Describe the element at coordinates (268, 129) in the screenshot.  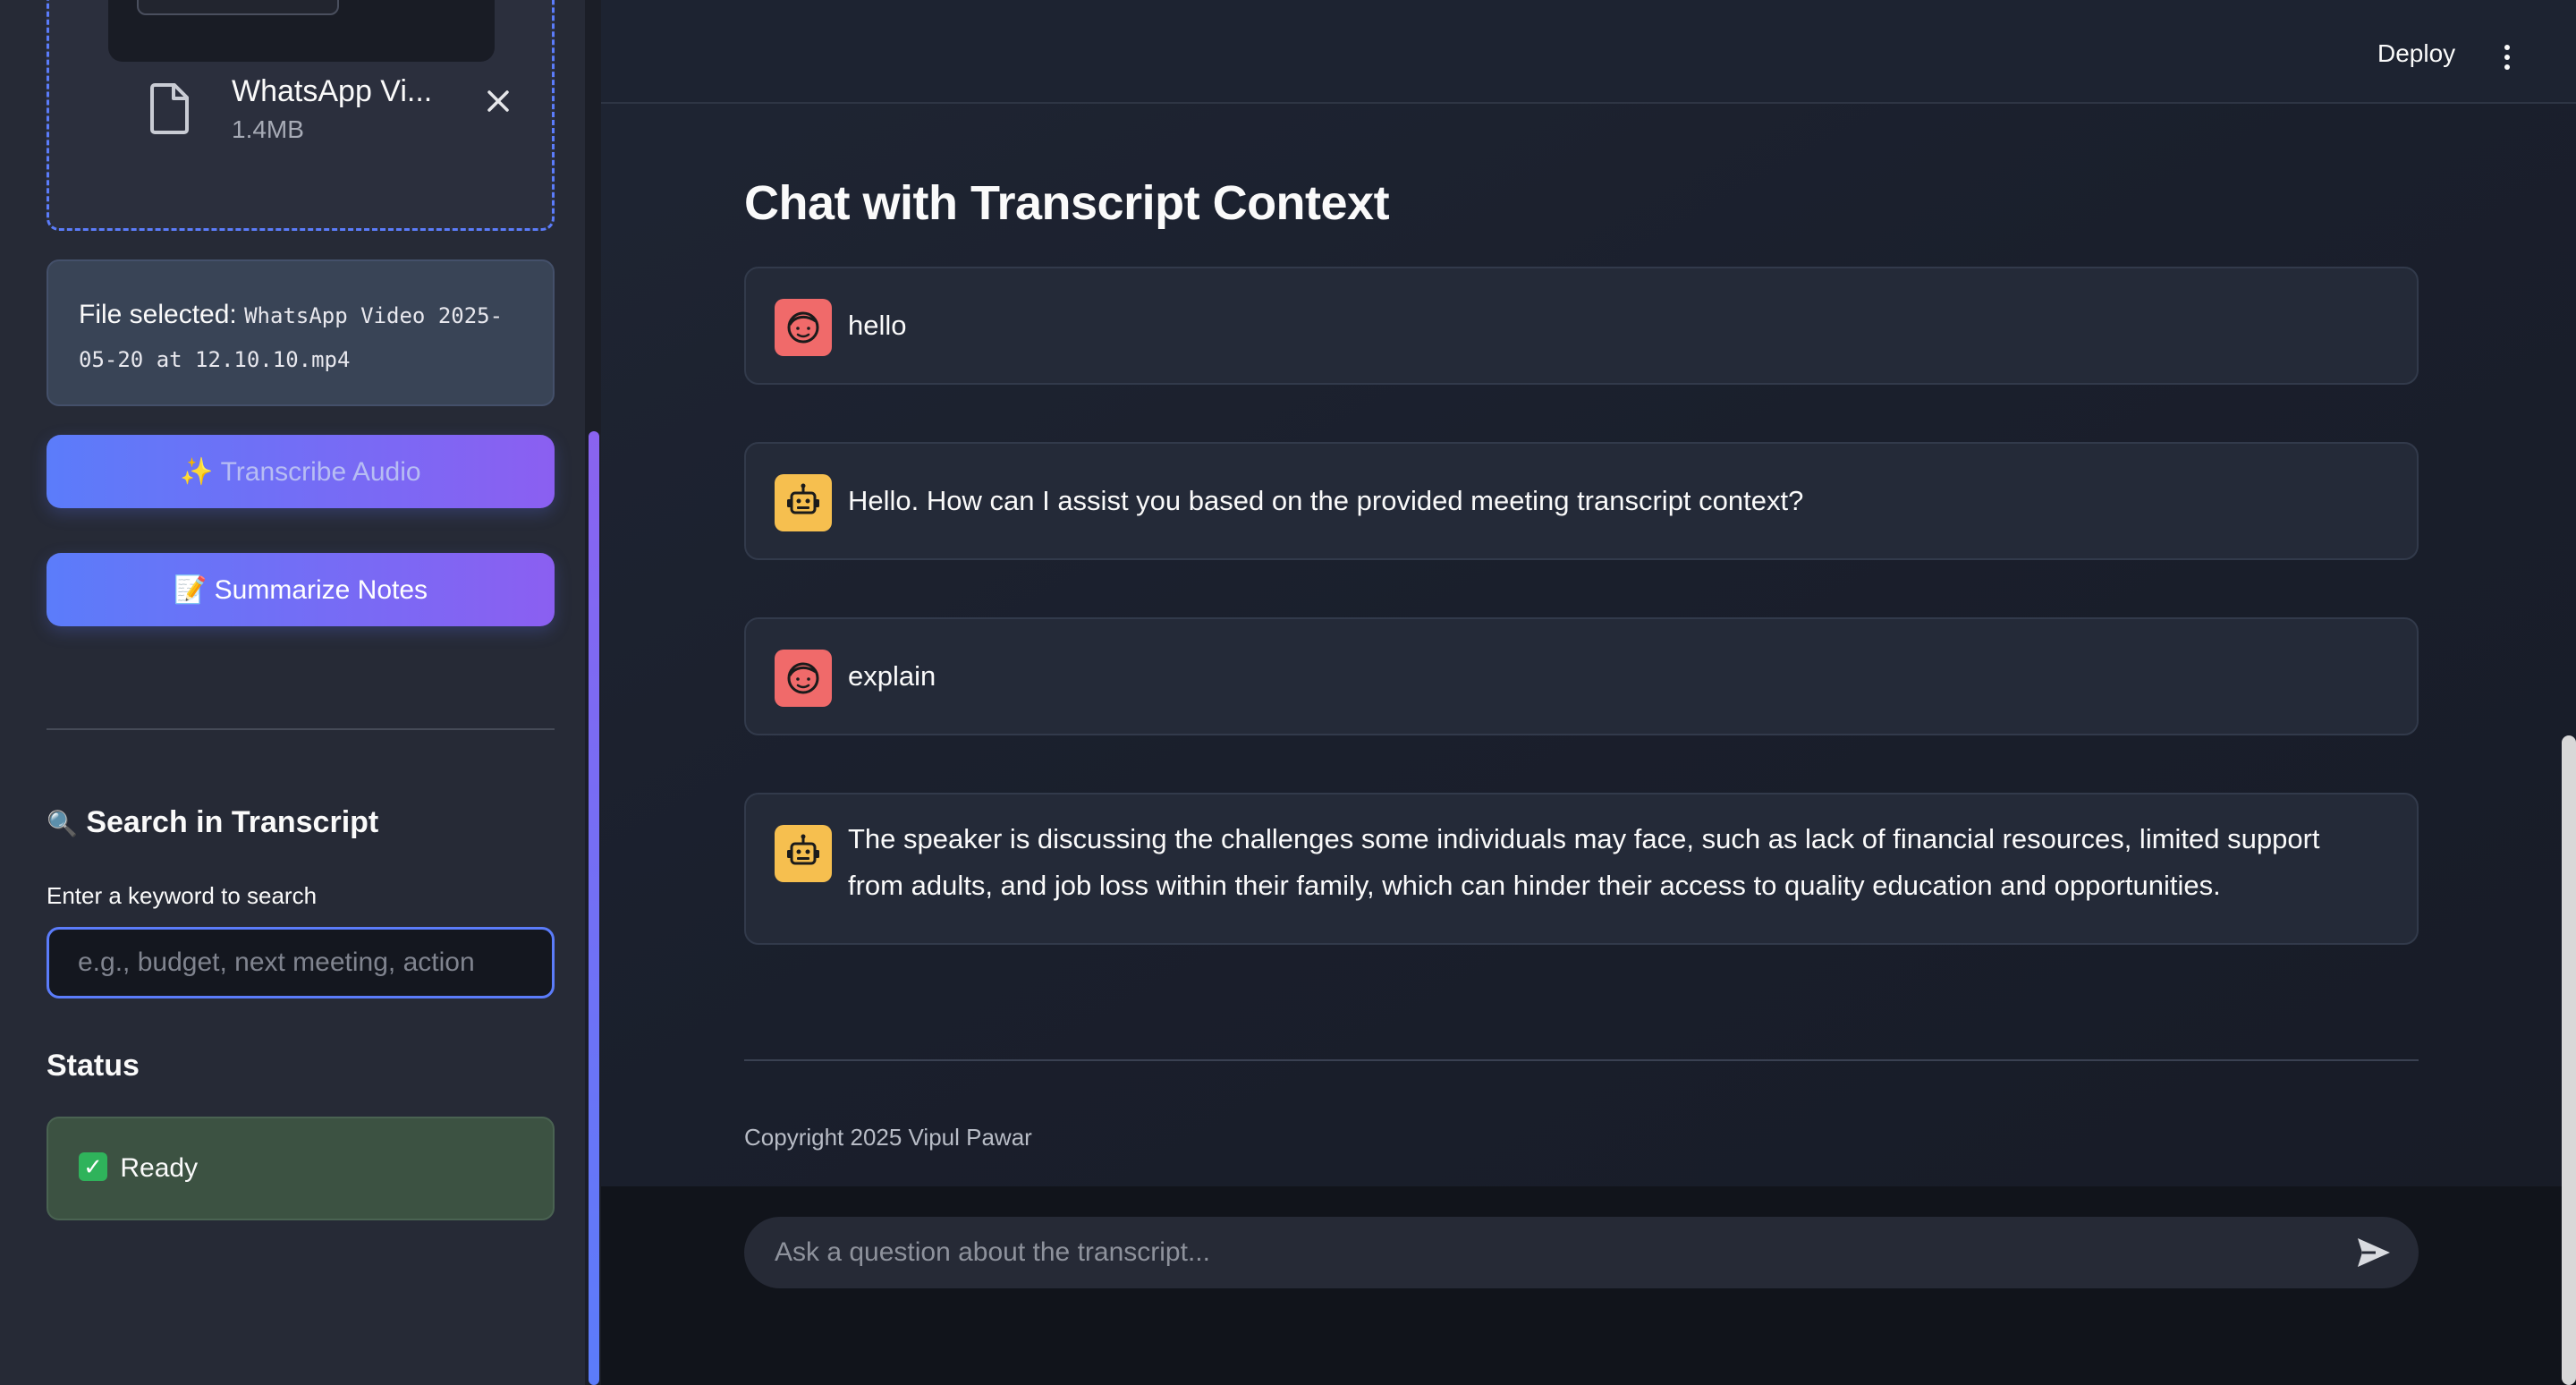
I see `uploaded-file-size: 1.4MB` at that location.